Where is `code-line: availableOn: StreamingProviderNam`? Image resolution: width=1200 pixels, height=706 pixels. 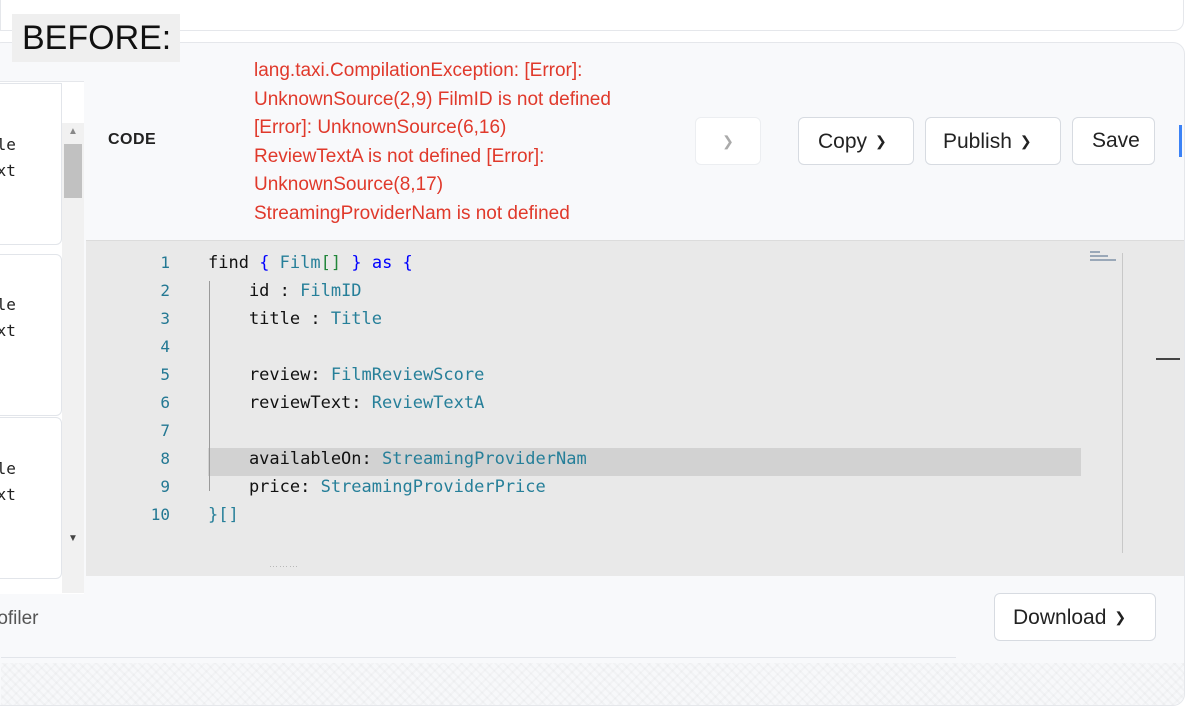
code-line: availableOn: StreamingProviderNam is located at coordinates (397, 459).